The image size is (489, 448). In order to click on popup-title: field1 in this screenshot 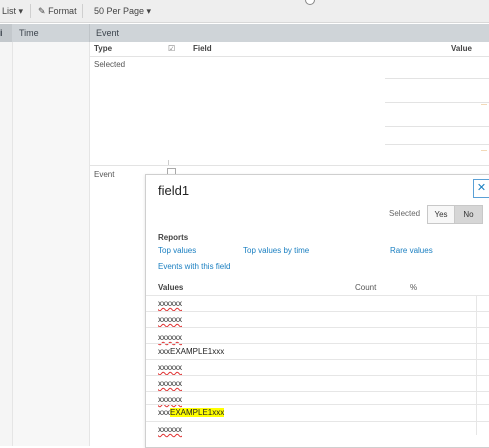, I will do `click(174, 190)`.